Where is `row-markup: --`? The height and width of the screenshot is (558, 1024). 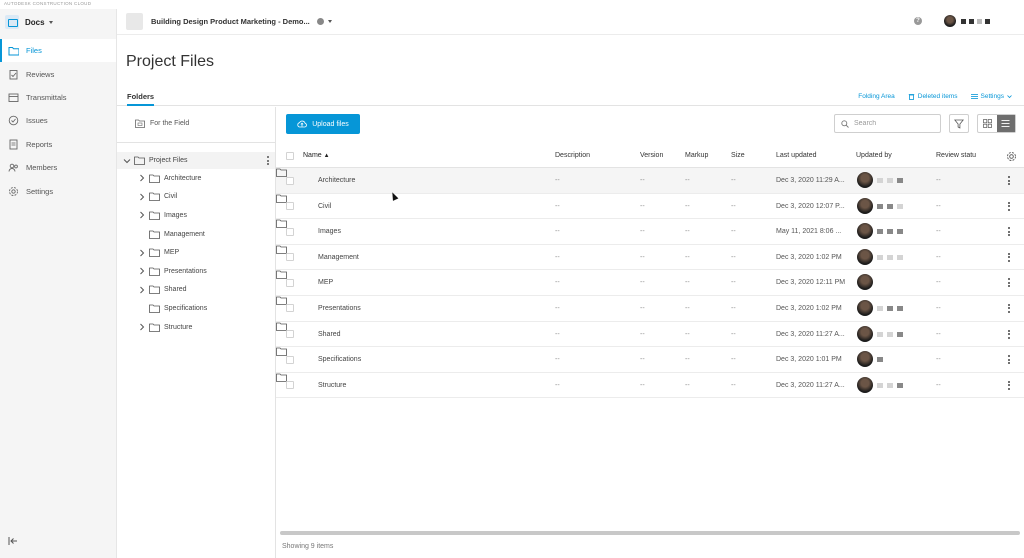 row-markup: -- is located at coordinates (687, 334).